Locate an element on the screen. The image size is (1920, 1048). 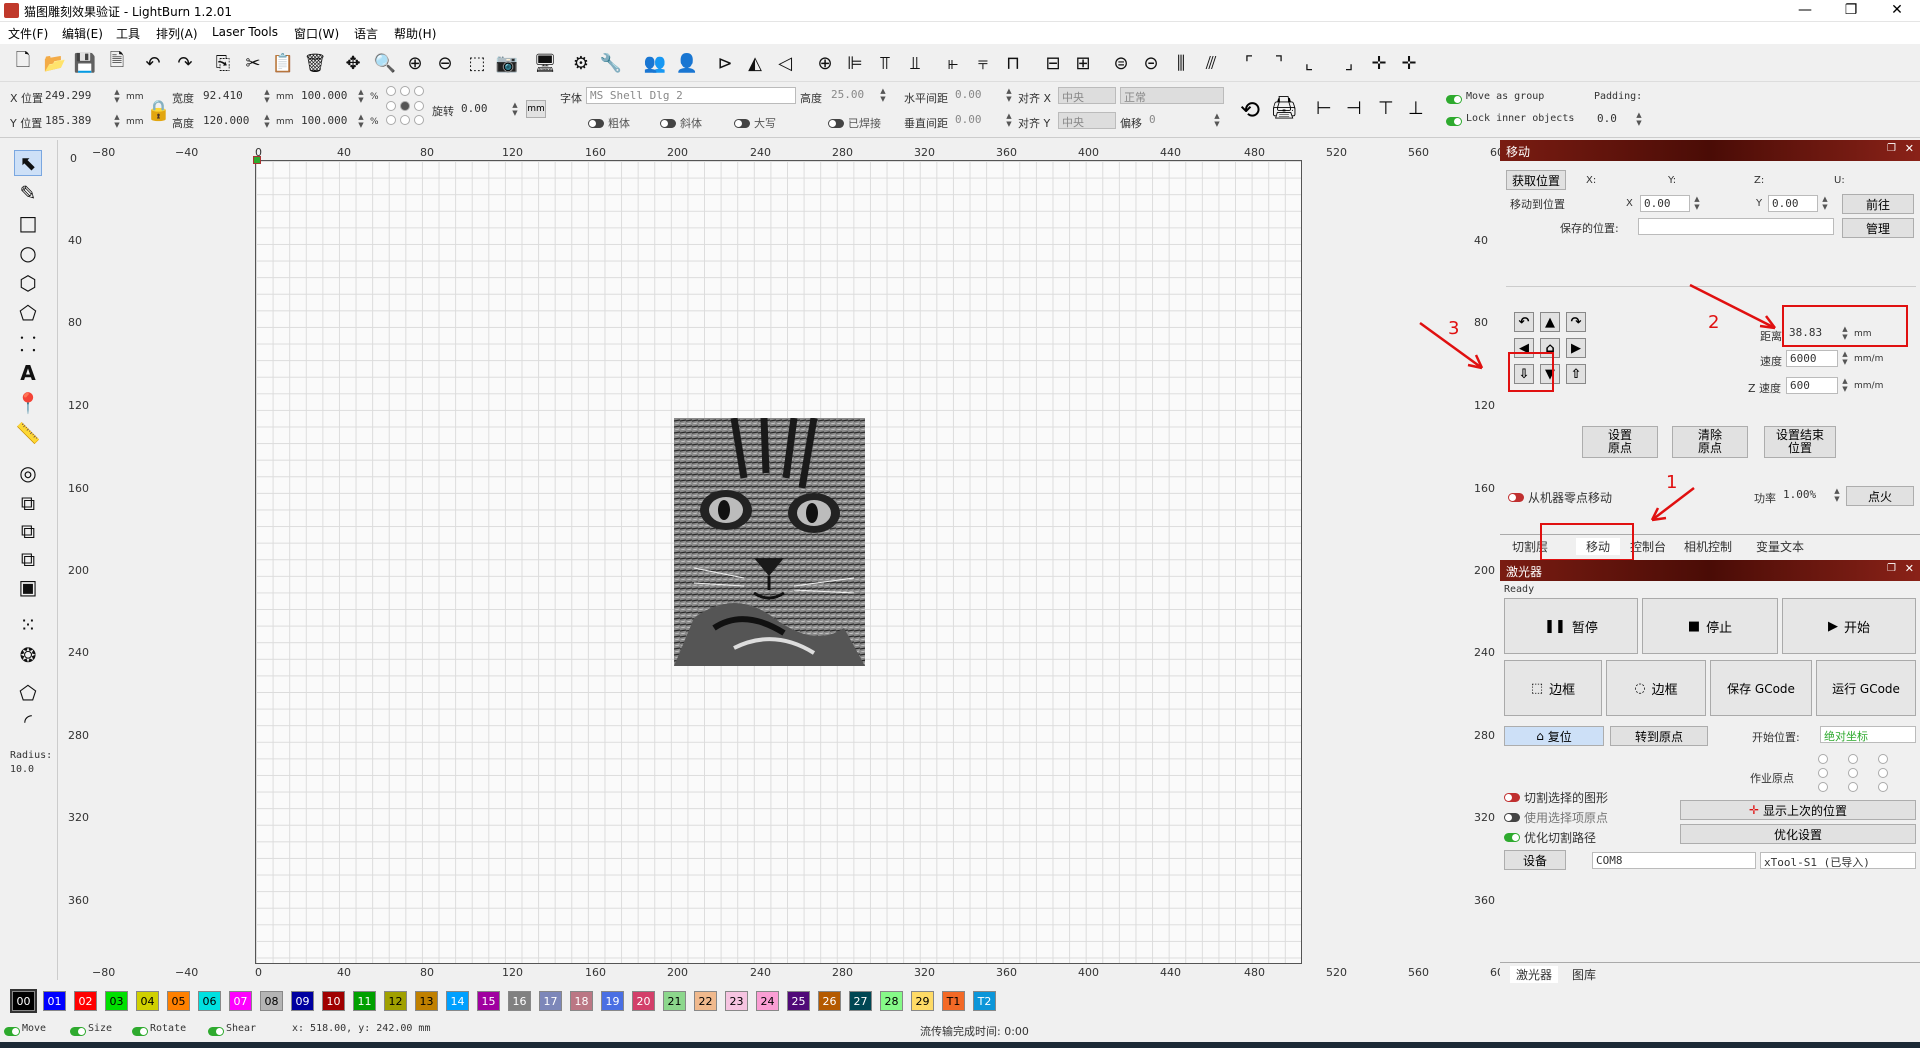
welded-toggle is located at coordinates (836, 123).